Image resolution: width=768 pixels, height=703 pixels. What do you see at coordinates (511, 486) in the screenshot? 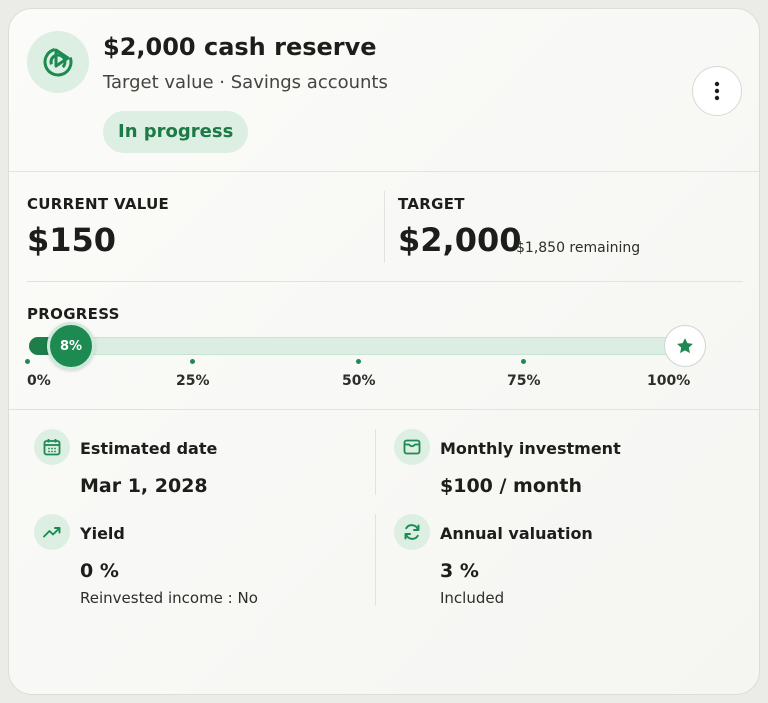
I see `monthly-investment-value: $100 / month` at bounding box center [511, 486].